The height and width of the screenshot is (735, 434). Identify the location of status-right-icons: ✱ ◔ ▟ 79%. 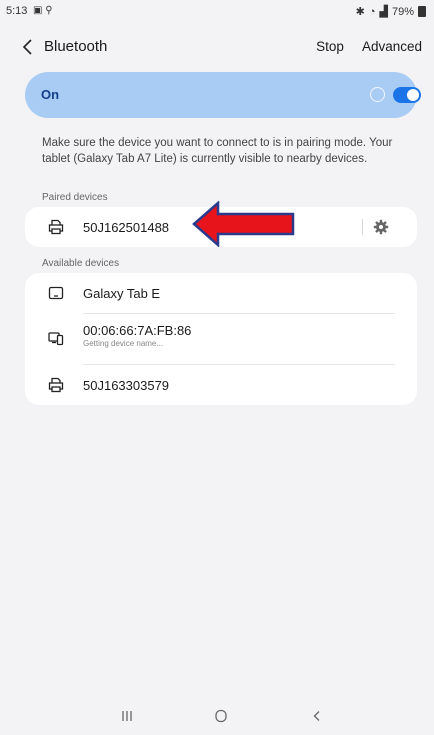
(391, 11).